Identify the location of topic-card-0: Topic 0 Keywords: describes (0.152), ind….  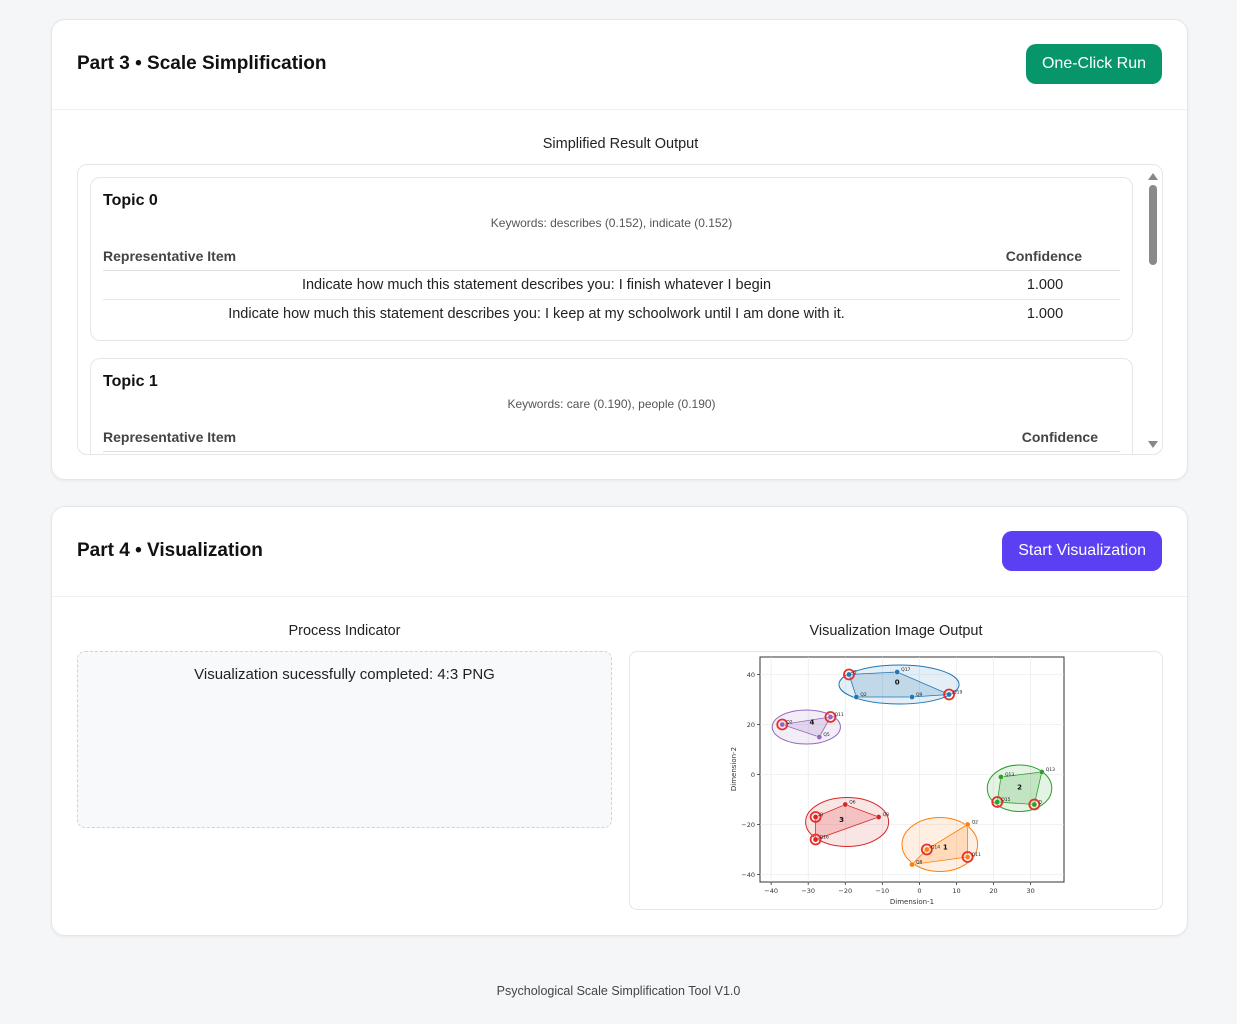
(611, 259).